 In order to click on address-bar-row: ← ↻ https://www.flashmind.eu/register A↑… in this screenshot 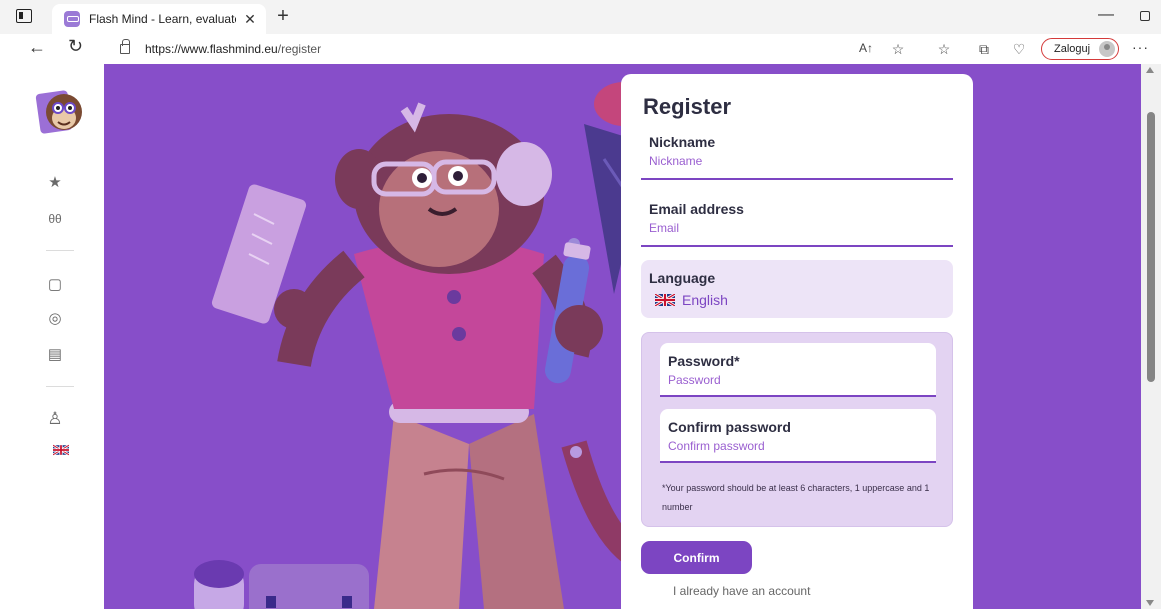, I will do `click(580, 49)`.